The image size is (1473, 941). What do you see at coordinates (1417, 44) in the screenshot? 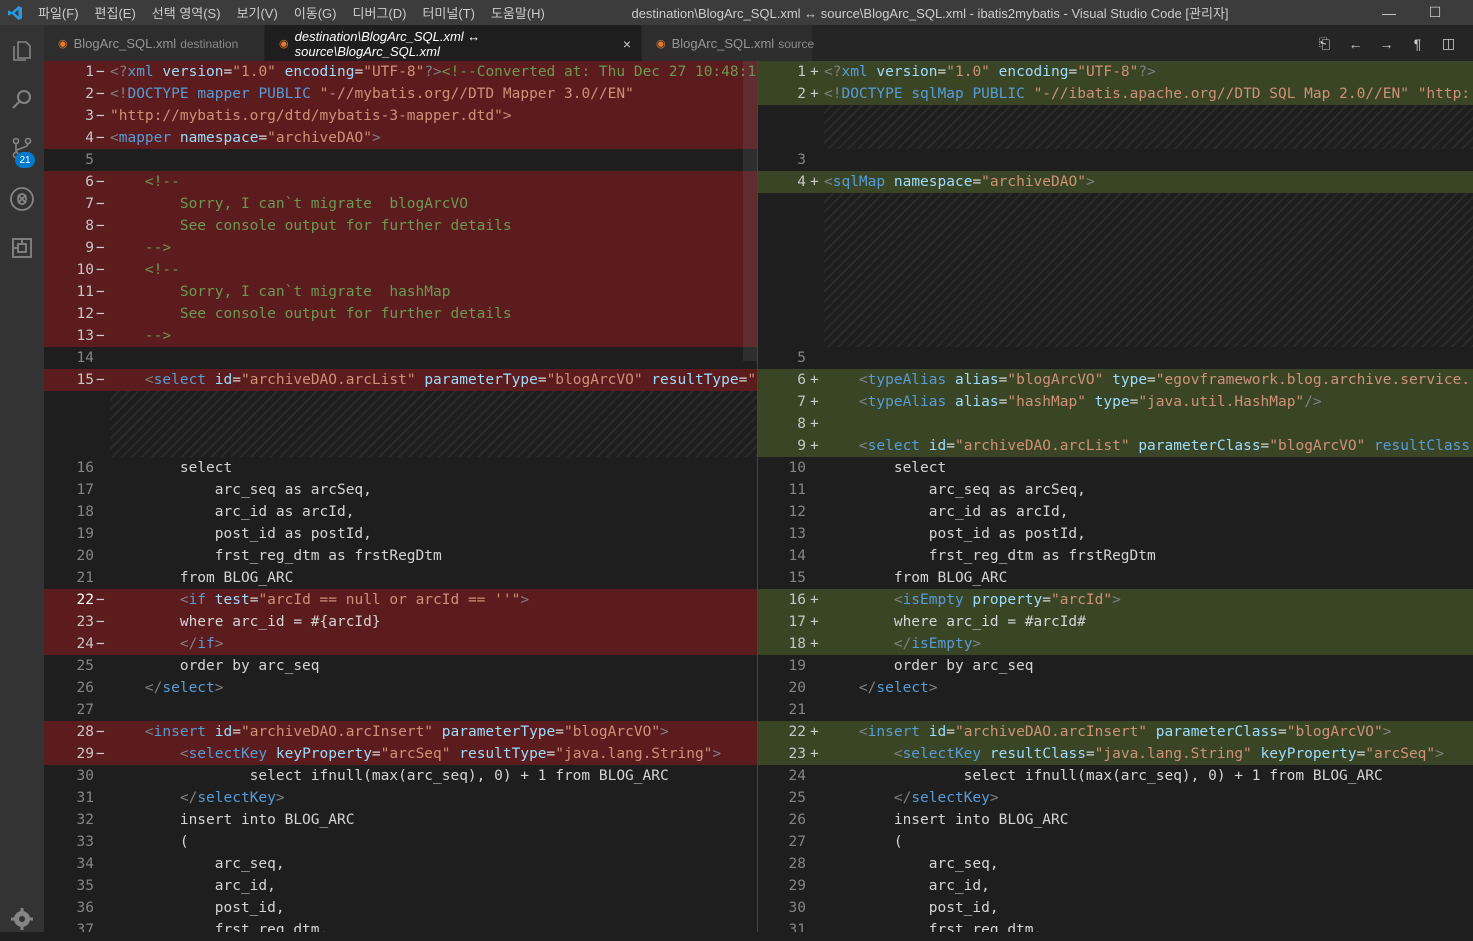
I see `show-whitespace-icon: ¶` at bounding box center [1417, 44].